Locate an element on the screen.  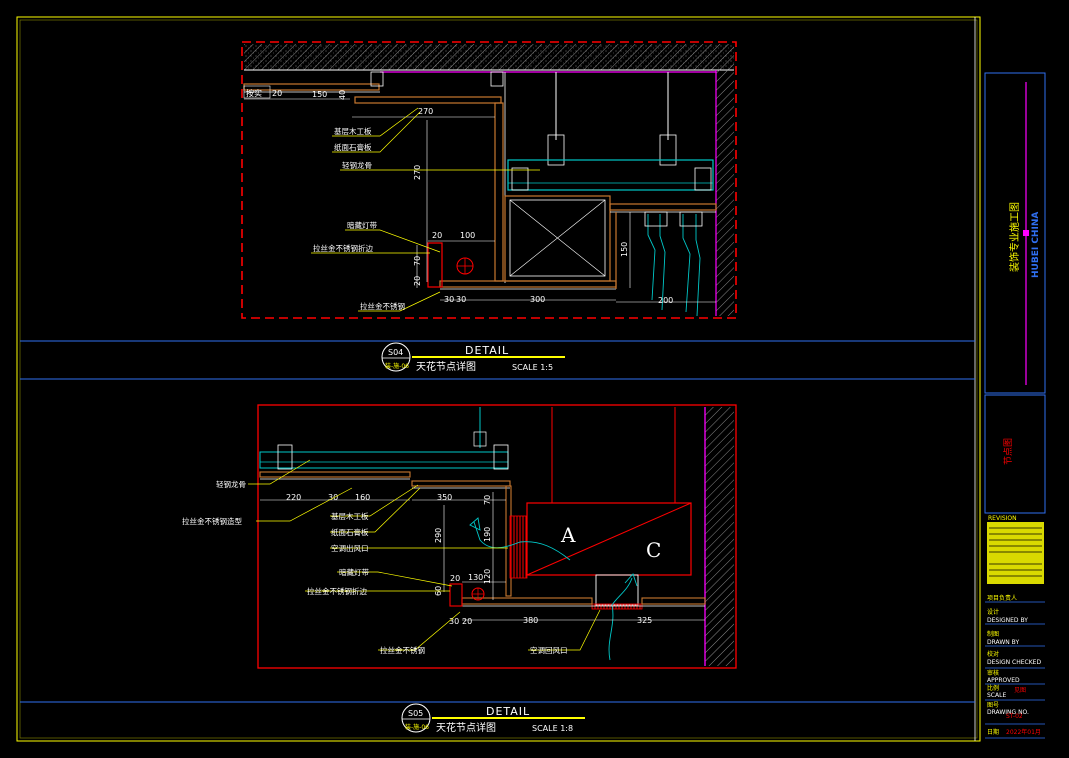
row-label-en: DESIGNED BY is located at coordinates (1007, 620).